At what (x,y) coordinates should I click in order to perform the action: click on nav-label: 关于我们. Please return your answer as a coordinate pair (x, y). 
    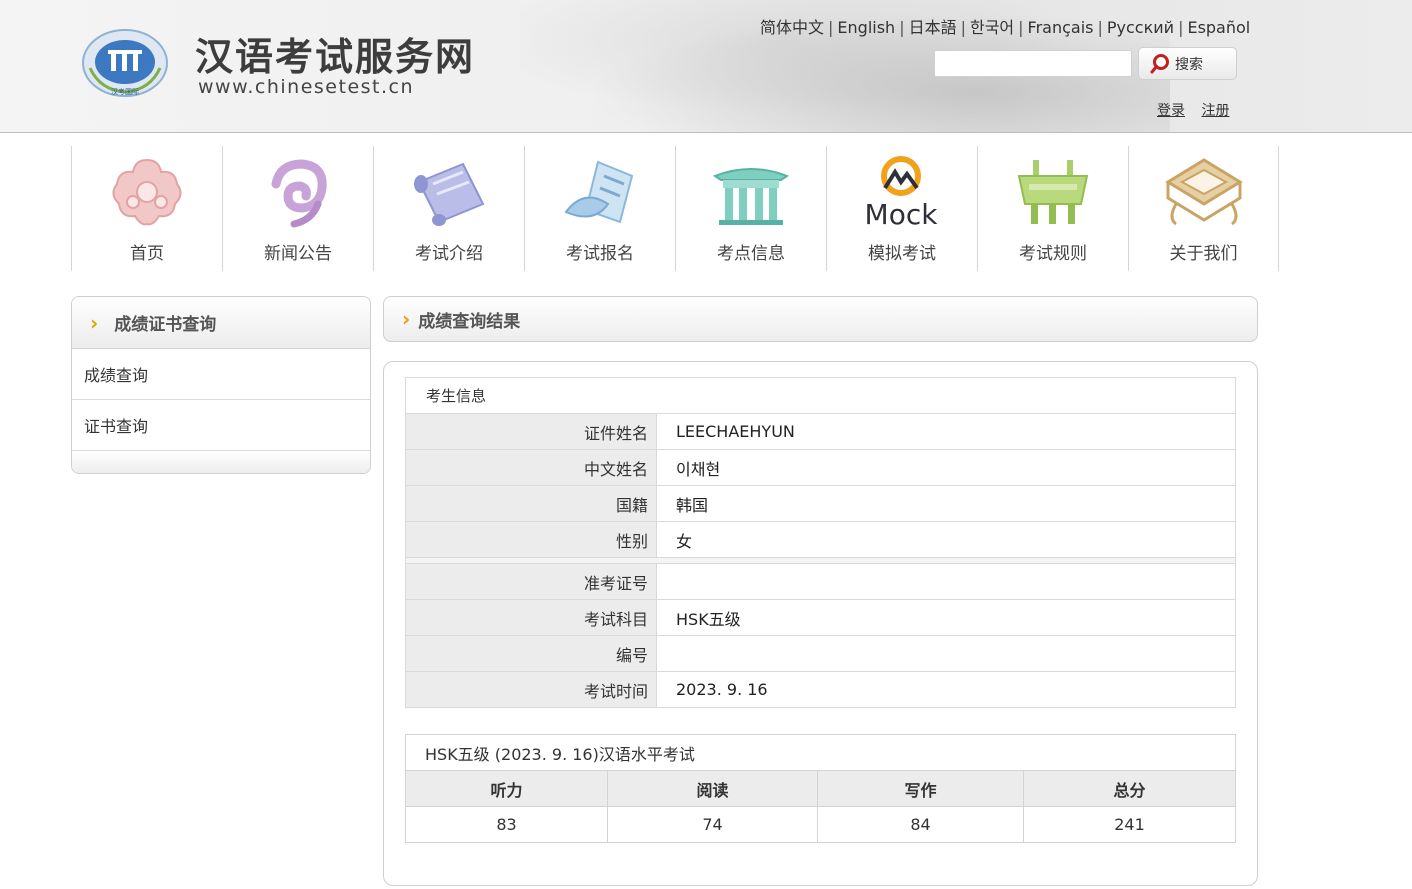
    Looking at the image, I should click on (1203, 254).